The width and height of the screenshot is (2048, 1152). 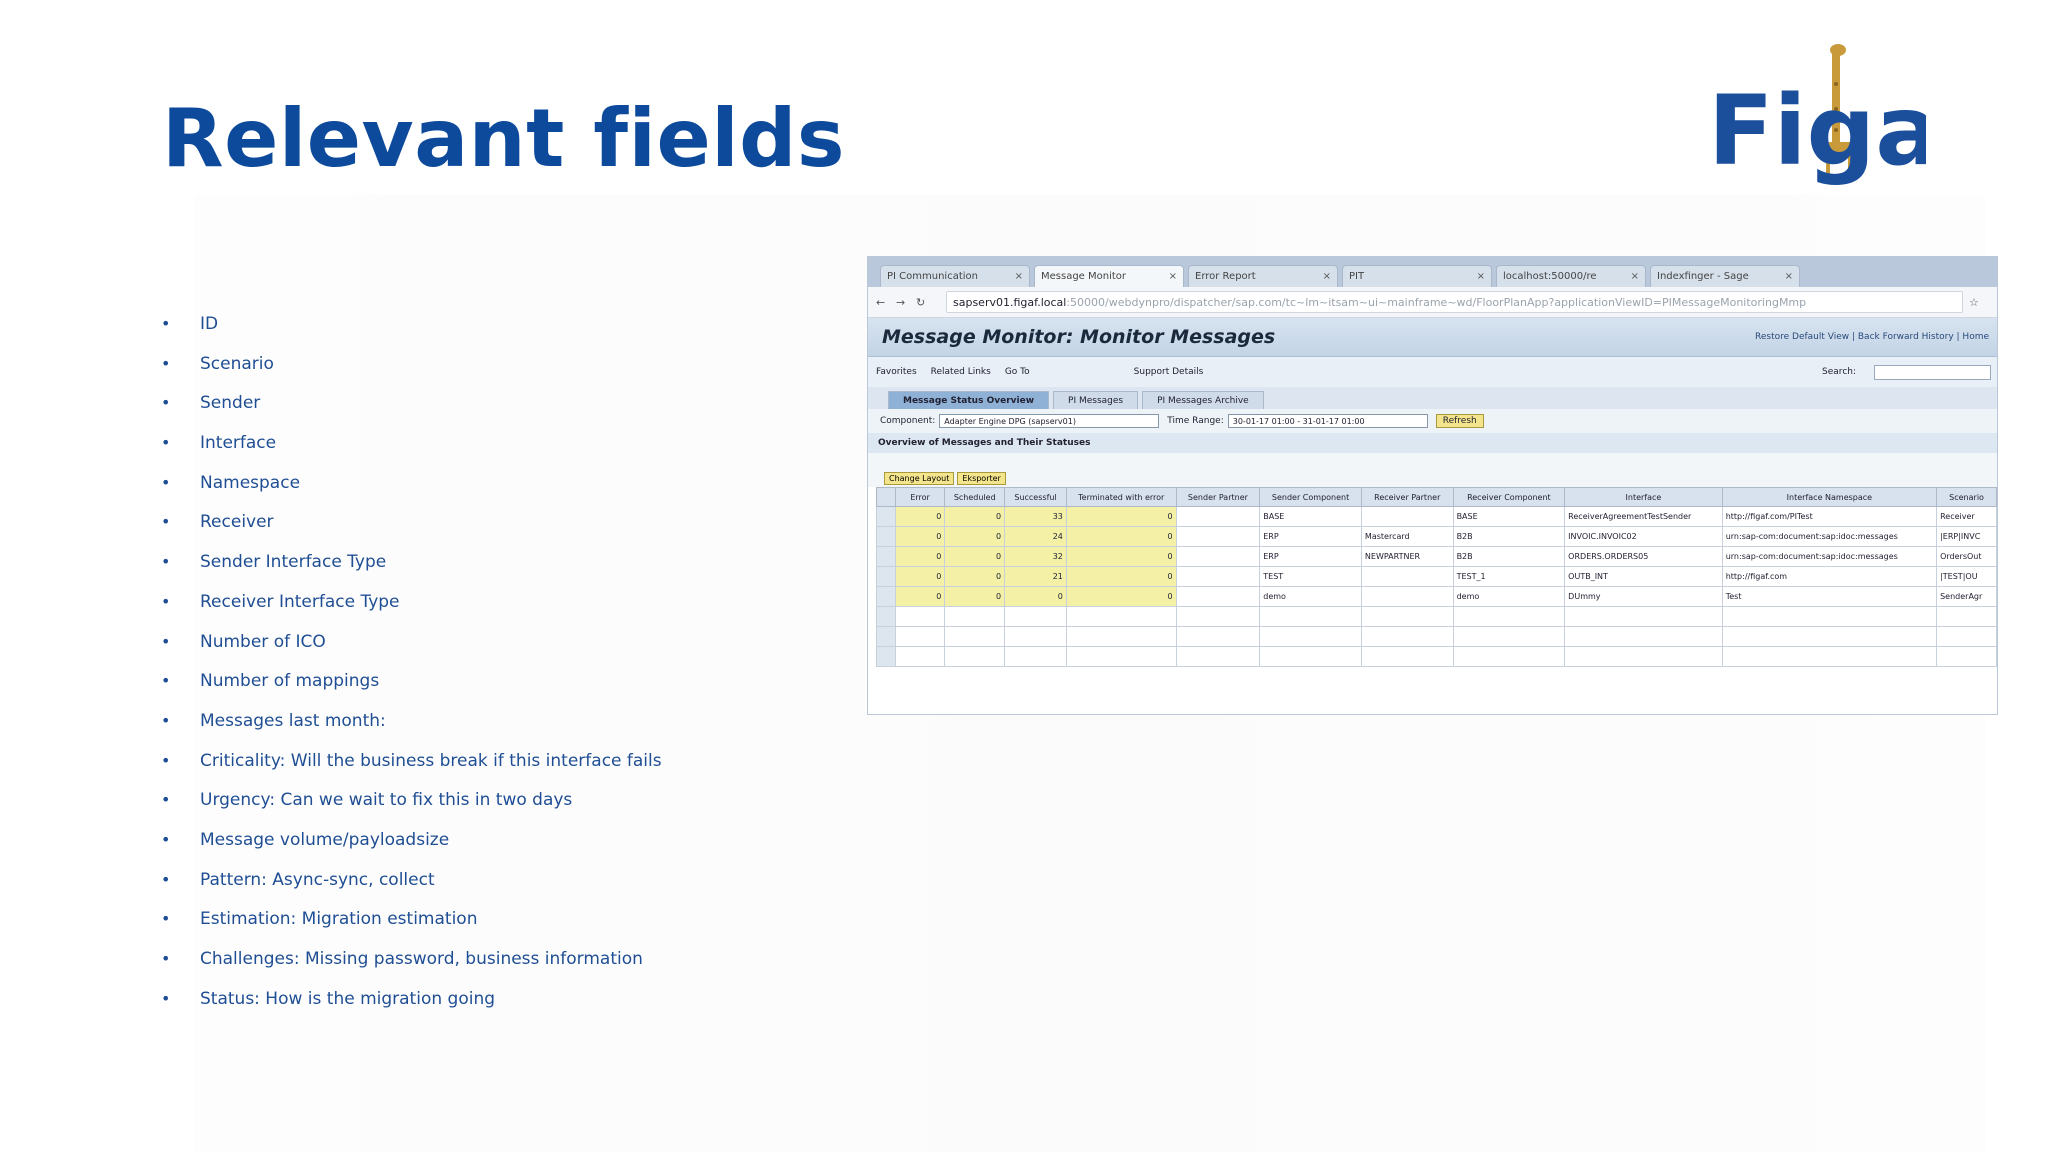 What do you see at coordinates (1829, 556) in the screenshot?
I see `table-cell: urn:sap-com:document:sap:idoc:messages` at bounding box center [1829, 556].